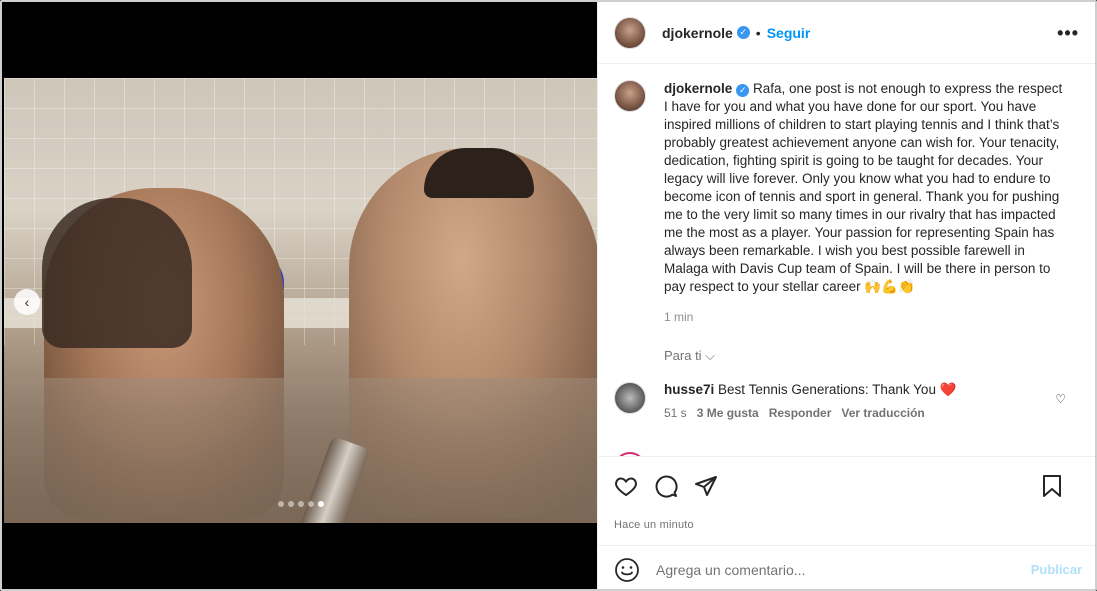 Image resolution: width=1097 pixels, height=591 pixels. Describe the element at coordinates (706, 486) in the screenshot. I see `share-icon` at that location.